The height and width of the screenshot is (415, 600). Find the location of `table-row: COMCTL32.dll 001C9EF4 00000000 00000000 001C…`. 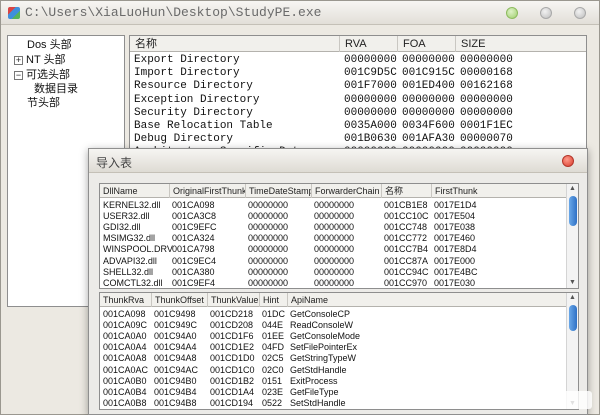

table-row: COMCTL32.dll 001C9EF4 00000000 00000000 001C… is located at coordinates (333, 282).